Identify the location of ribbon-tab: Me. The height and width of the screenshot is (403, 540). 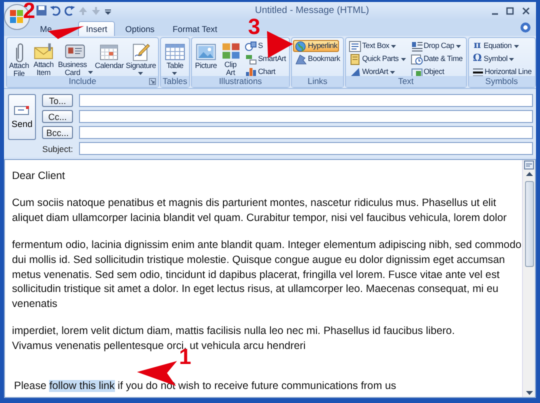
(57, 28).